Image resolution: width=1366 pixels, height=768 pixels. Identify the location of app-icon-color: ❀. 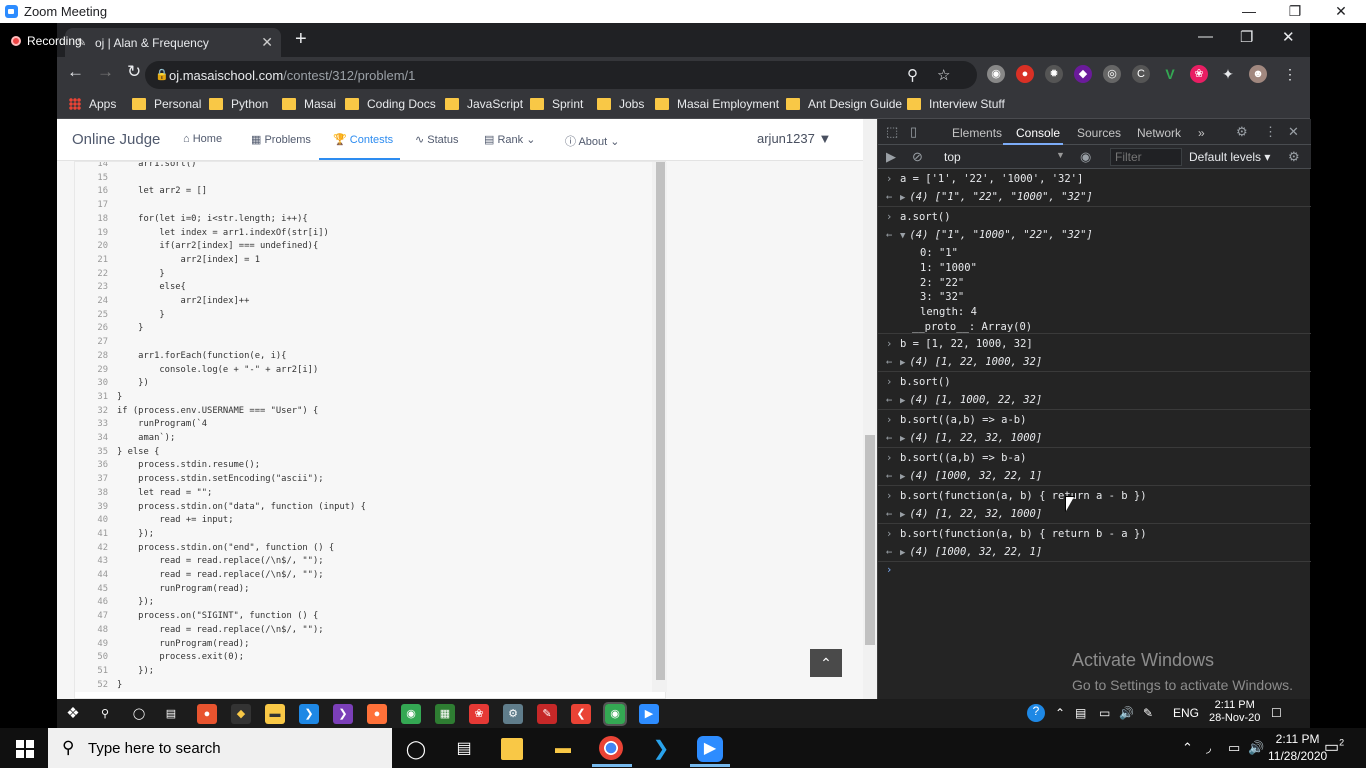
(479, 714).